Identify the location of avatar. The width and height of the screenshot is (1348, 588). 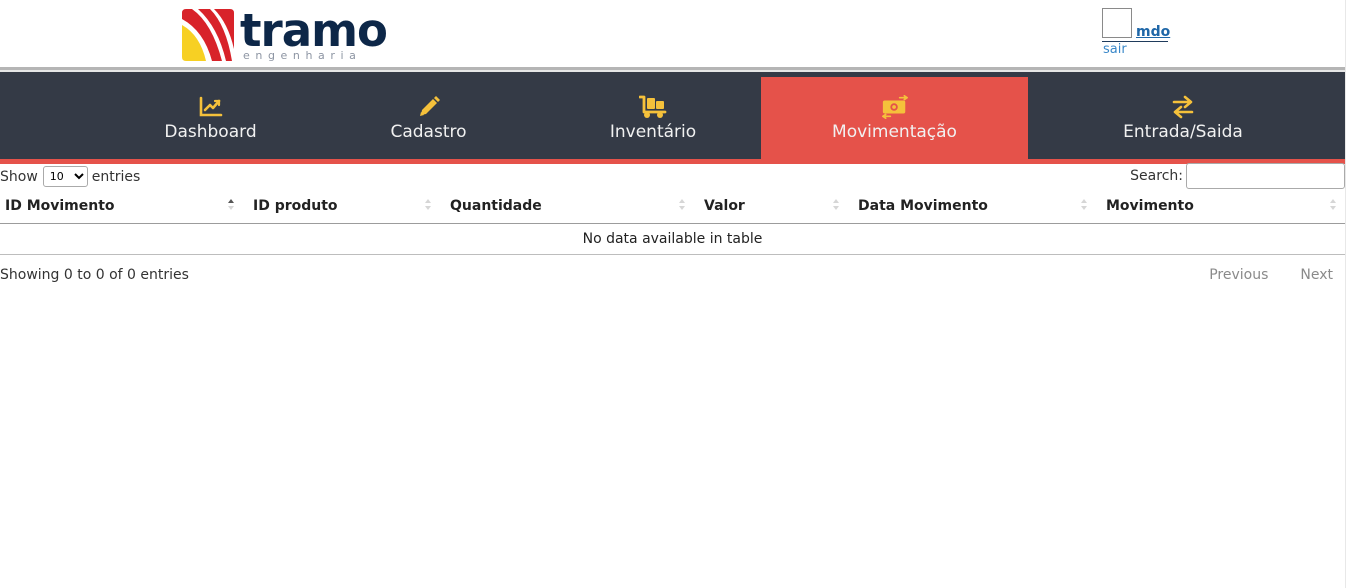
(1117, 23).